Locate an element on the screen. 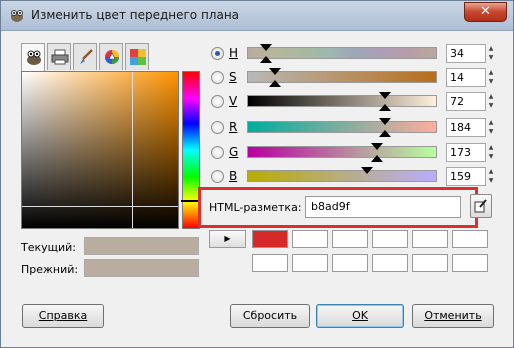  tab-gimp-selector is located at coordinates (33, 57).